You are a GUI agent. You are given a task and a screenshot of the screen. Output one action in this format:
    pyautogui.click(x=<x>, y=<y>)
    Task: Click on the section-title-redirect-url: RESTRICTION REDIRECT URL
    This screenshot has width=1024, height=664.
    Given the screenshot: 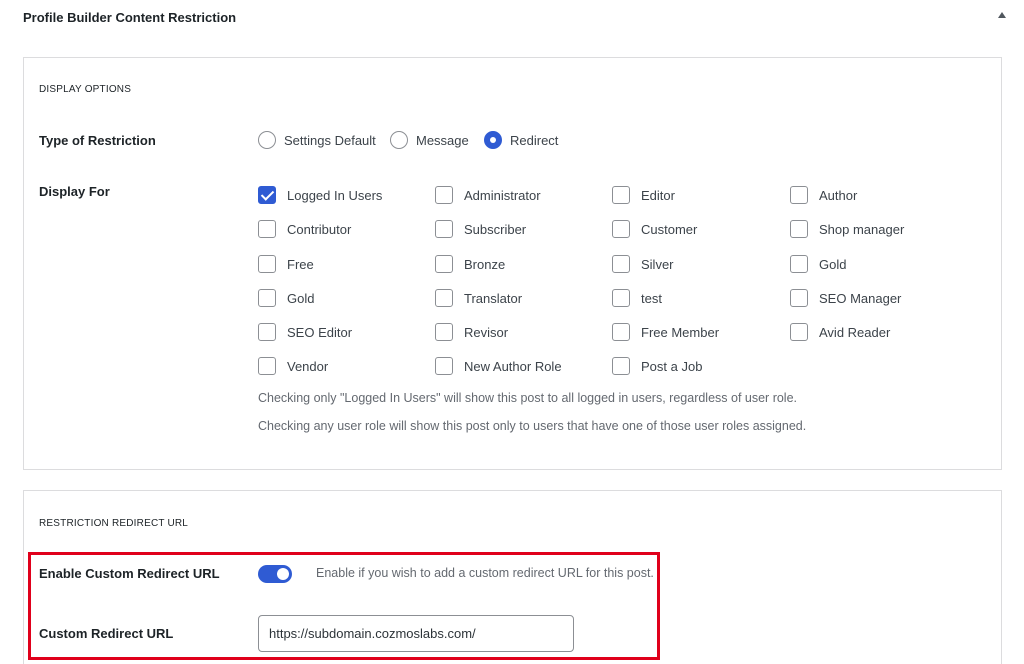 What is the action you would take?
    pyautogui.click(x=114, y=523)
    